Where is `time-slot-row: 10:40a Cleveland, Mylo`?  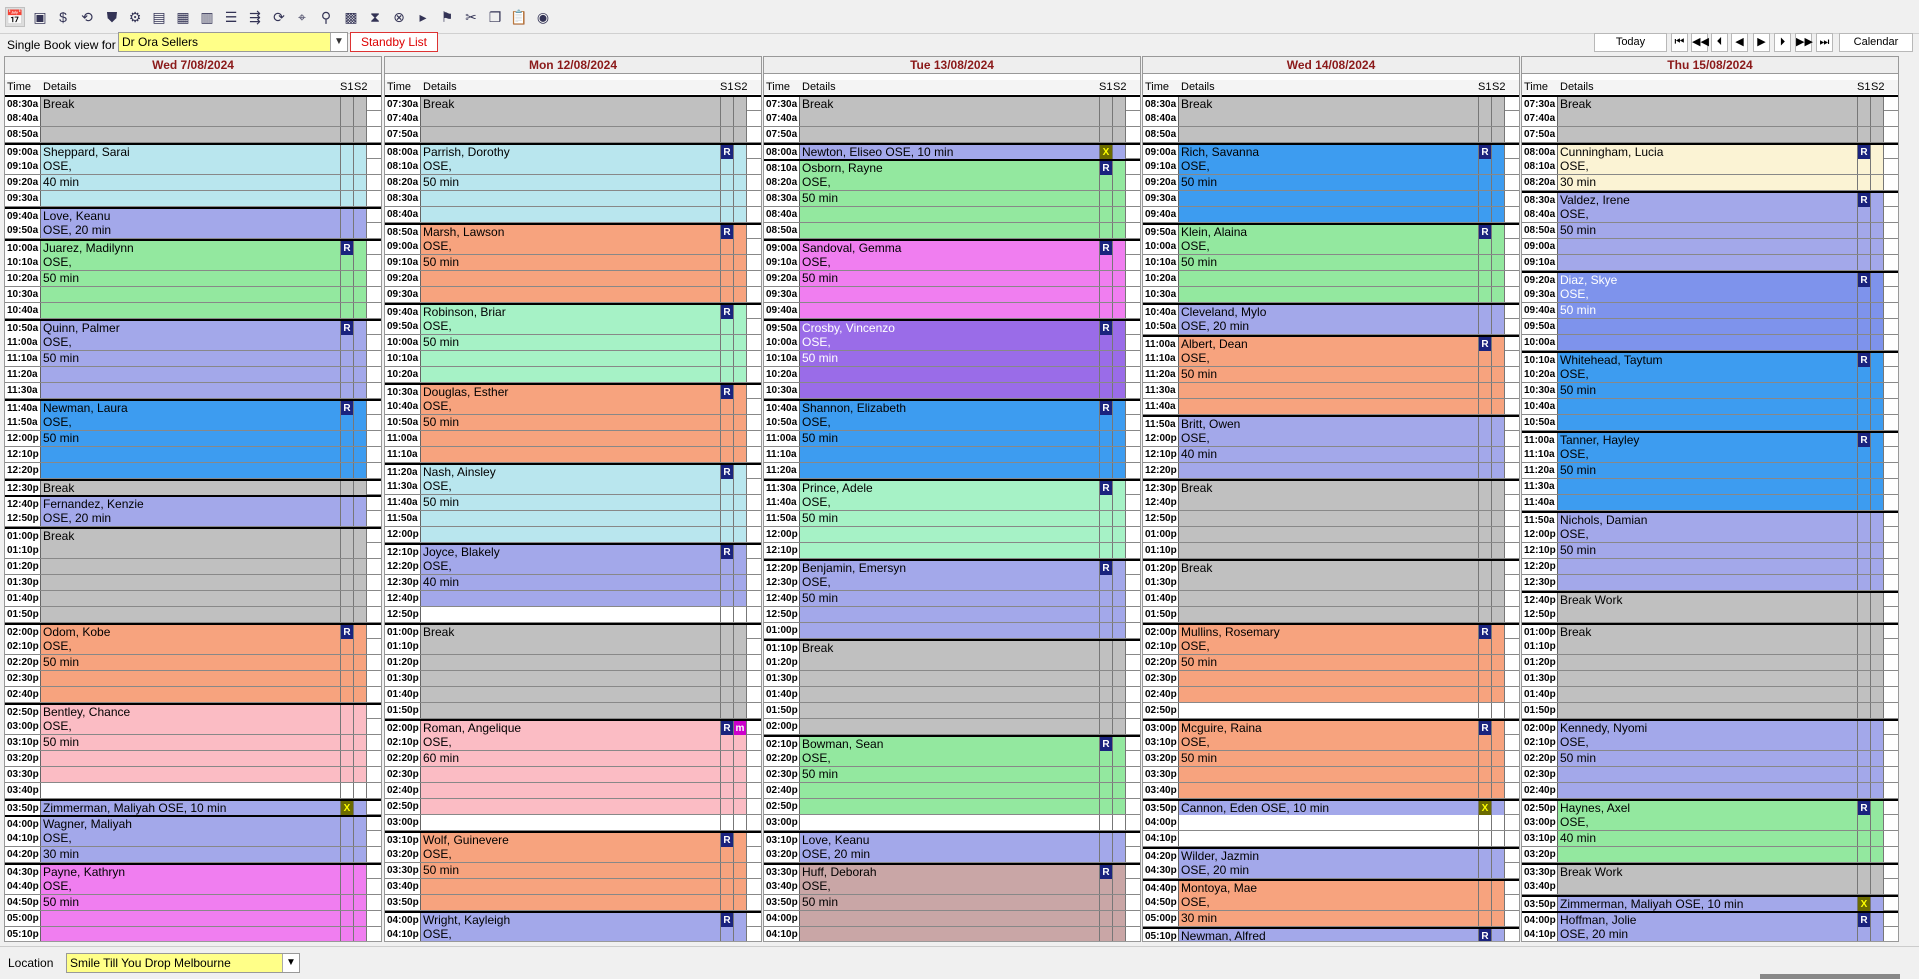 time-slot-row: 10:40a Cleveland, Mylo is located at coordinates (1331, 311).